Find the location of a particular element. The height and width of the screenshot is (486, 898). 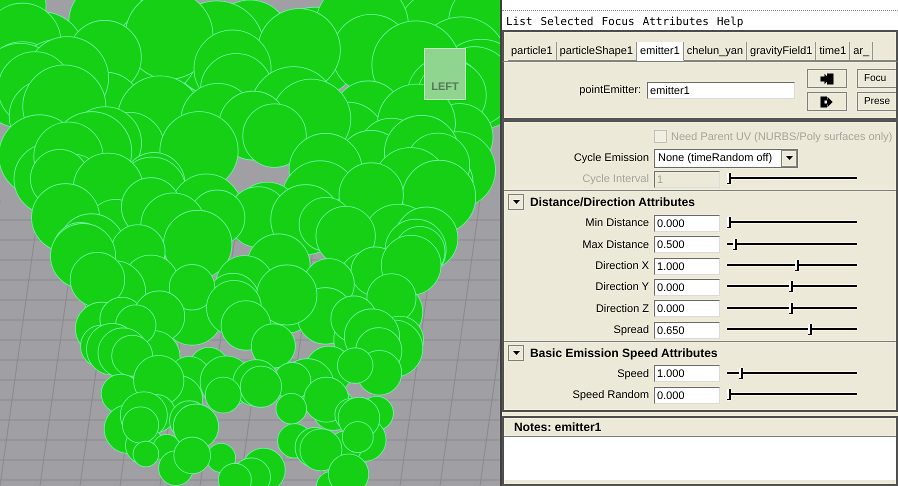

node-name-field: emitter1 is located at coordinates (721, 90).